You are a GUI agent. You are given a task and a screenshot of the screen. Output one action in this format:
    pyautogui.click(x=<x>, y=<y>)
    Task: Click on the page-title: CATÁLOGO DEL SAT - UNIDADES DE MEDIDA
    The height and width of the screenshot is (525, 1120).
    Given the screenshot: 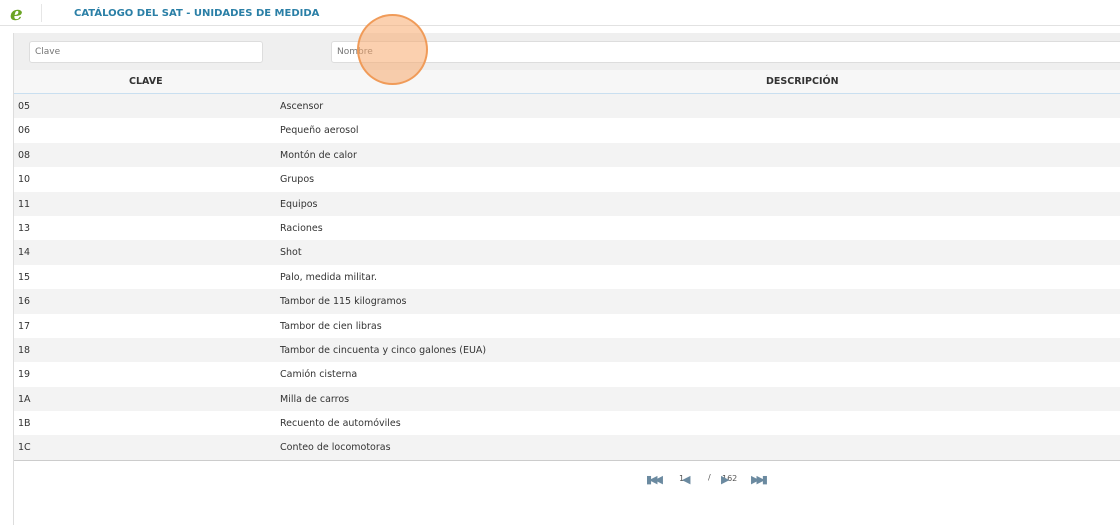 What is the action you would take?
    pyautogui.click(x=197, y=13)
    